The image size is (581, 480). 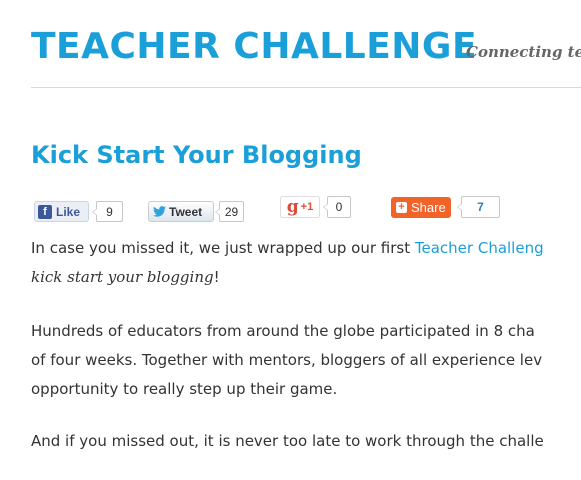 What do you see at coordinates (216, 277) in the screenshot?
I see `intro-text-end: !` at bounding box center [216, 277].